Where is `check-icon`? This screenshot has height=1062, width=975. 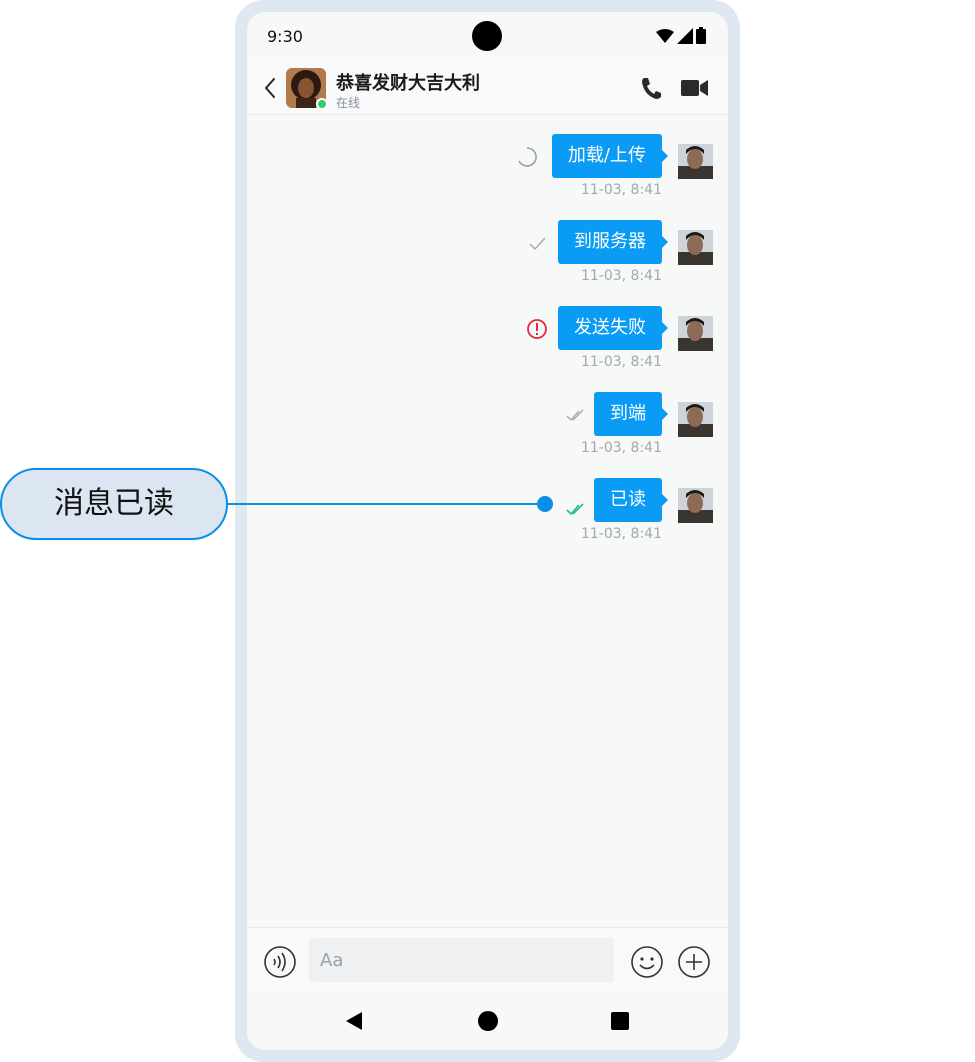
check-icon is located at coordinates (537, 244).